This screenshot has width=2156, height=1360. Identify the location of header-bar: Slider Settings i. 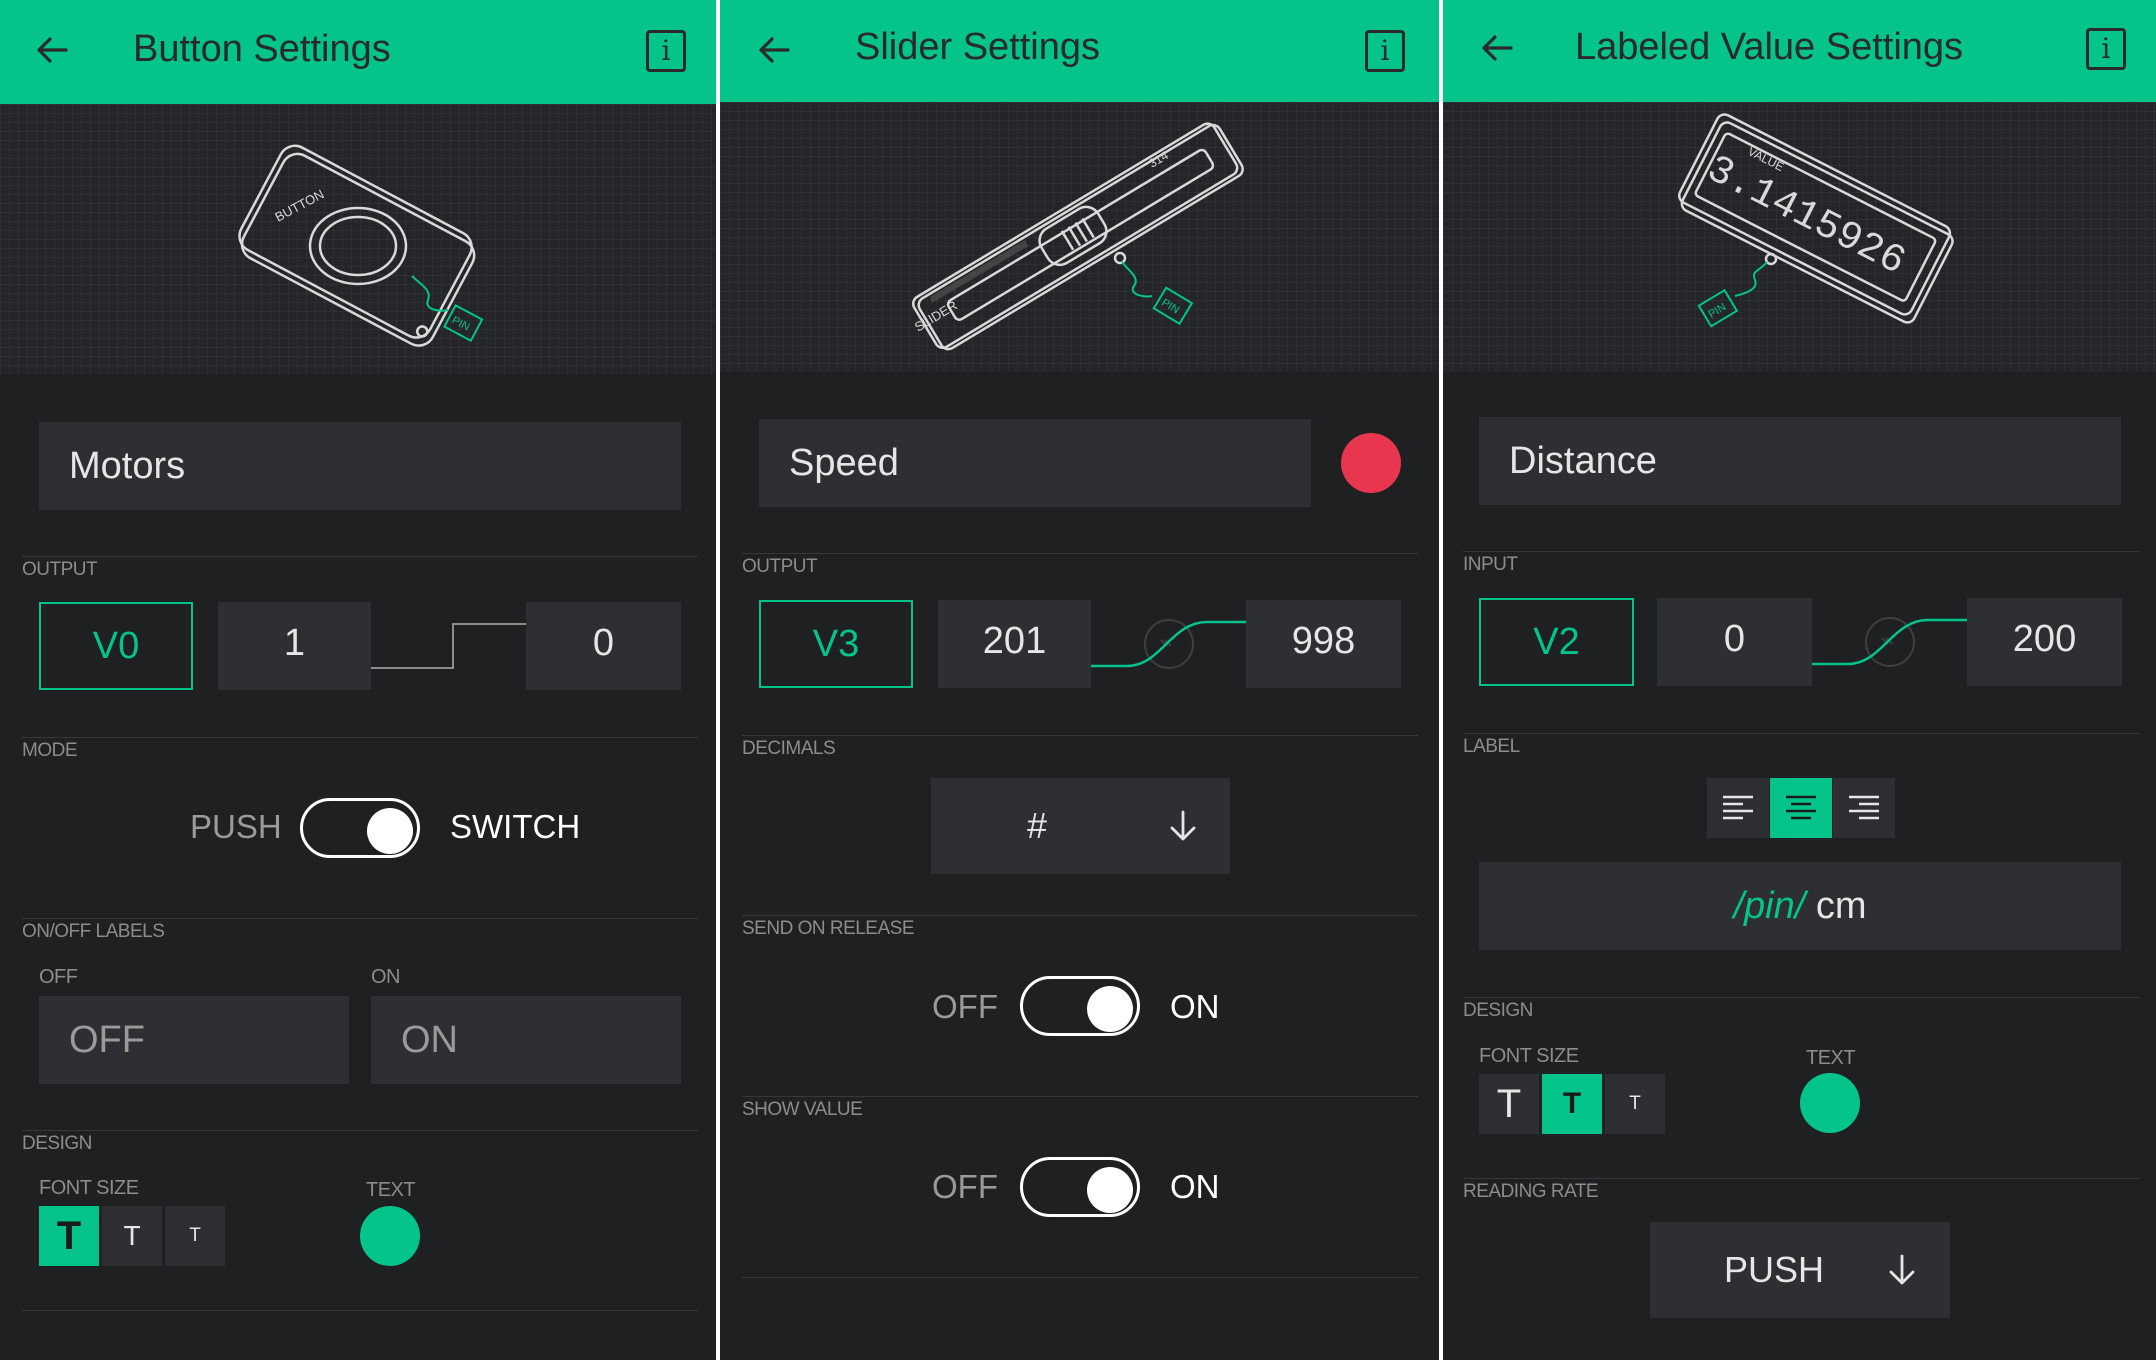
(1079, 51).